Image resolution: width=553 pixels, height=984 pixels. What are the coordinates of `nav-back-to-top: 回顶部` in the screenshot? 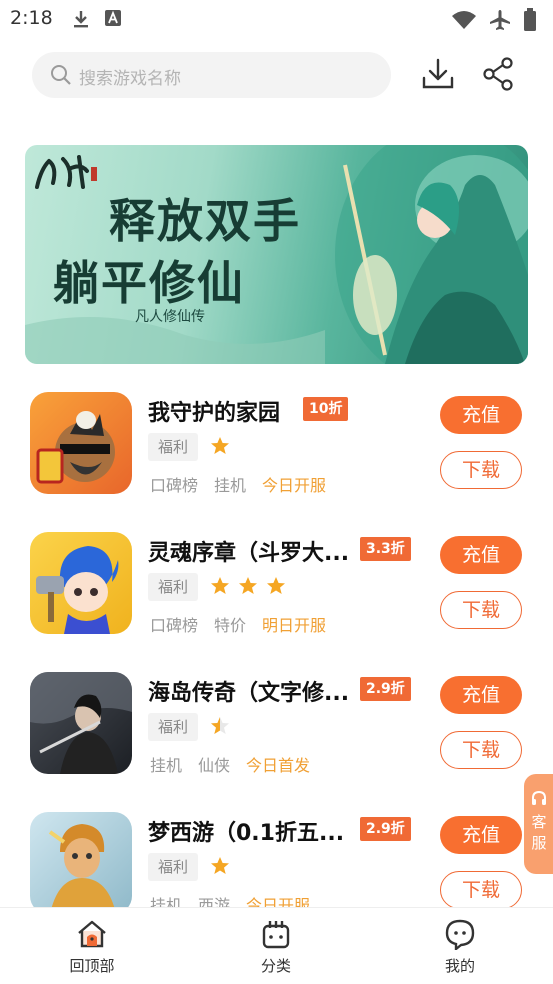 It's located at (92, 946).